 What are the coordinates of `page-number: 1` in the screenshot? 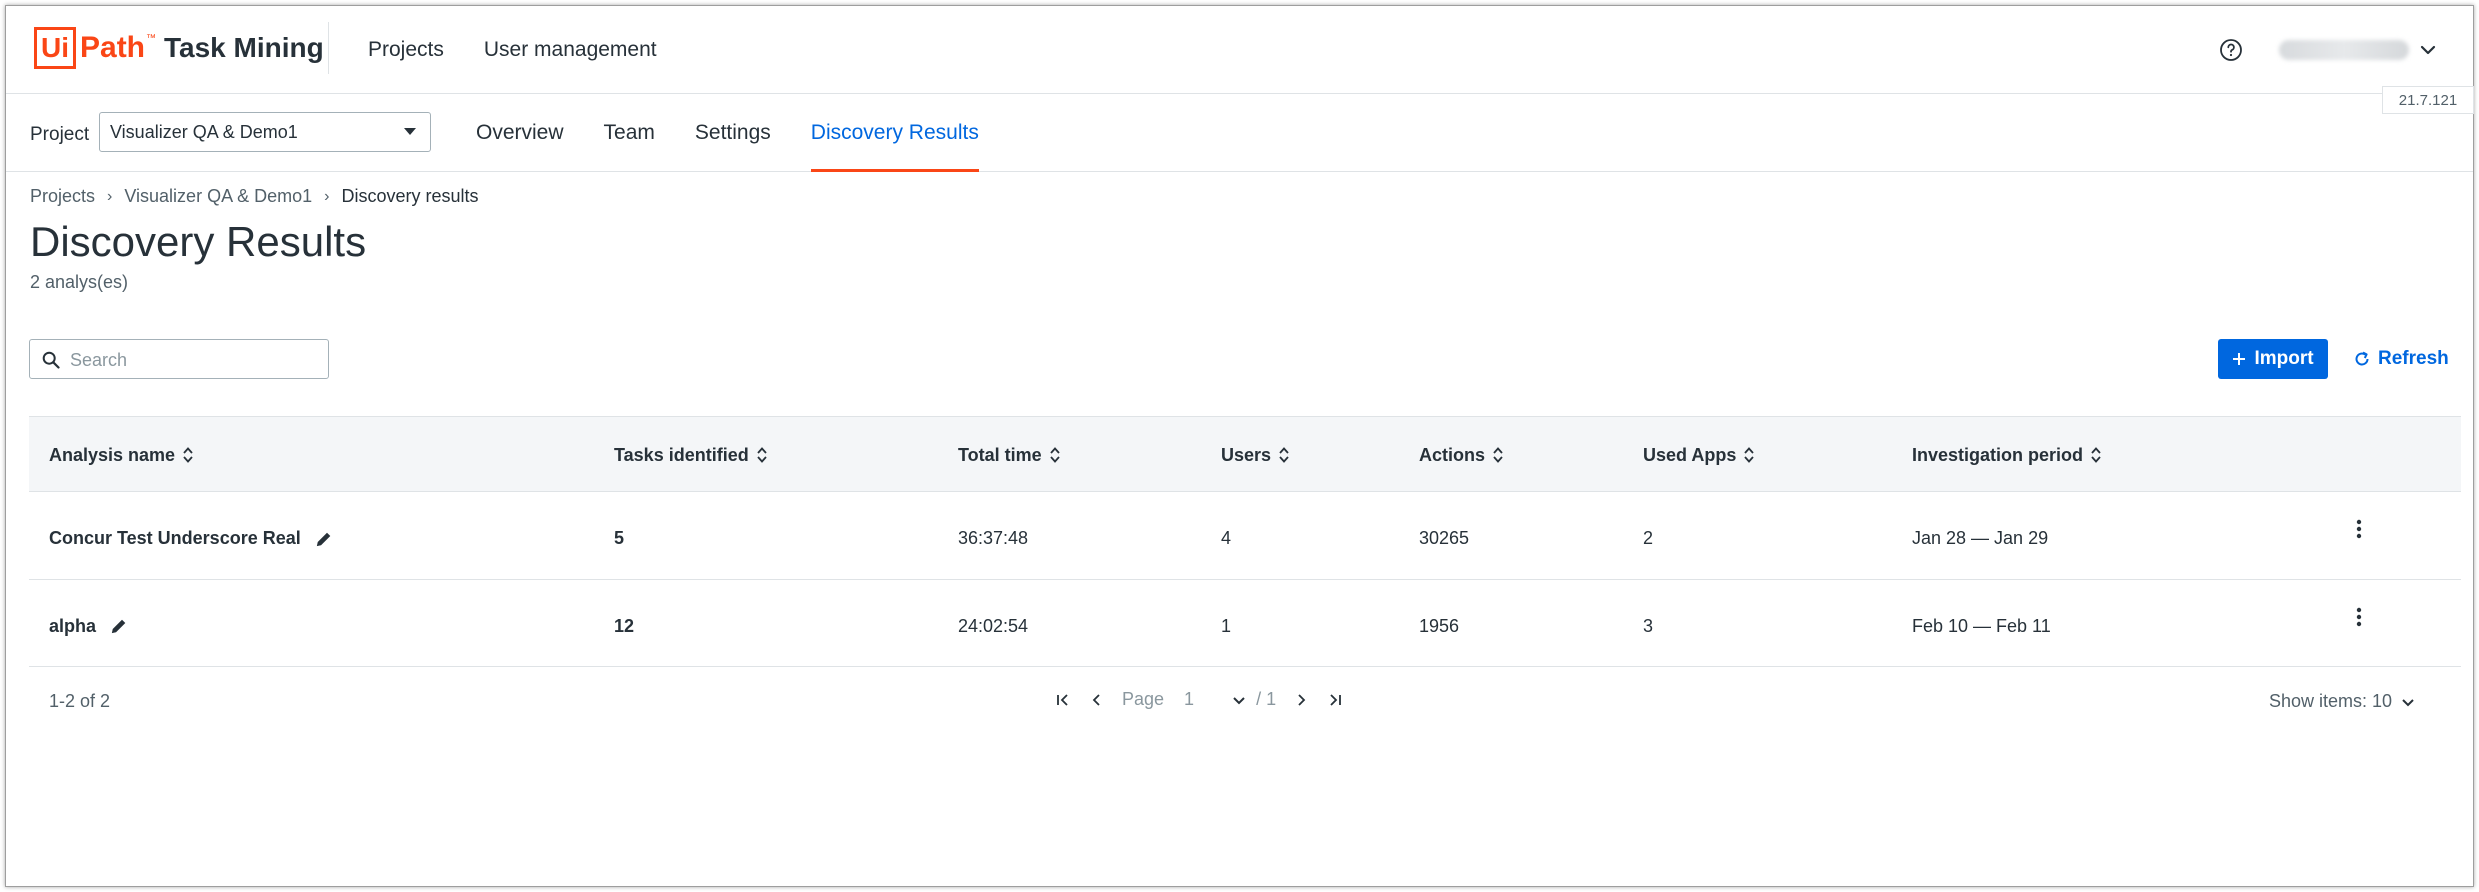 It's located at (1189, 699).